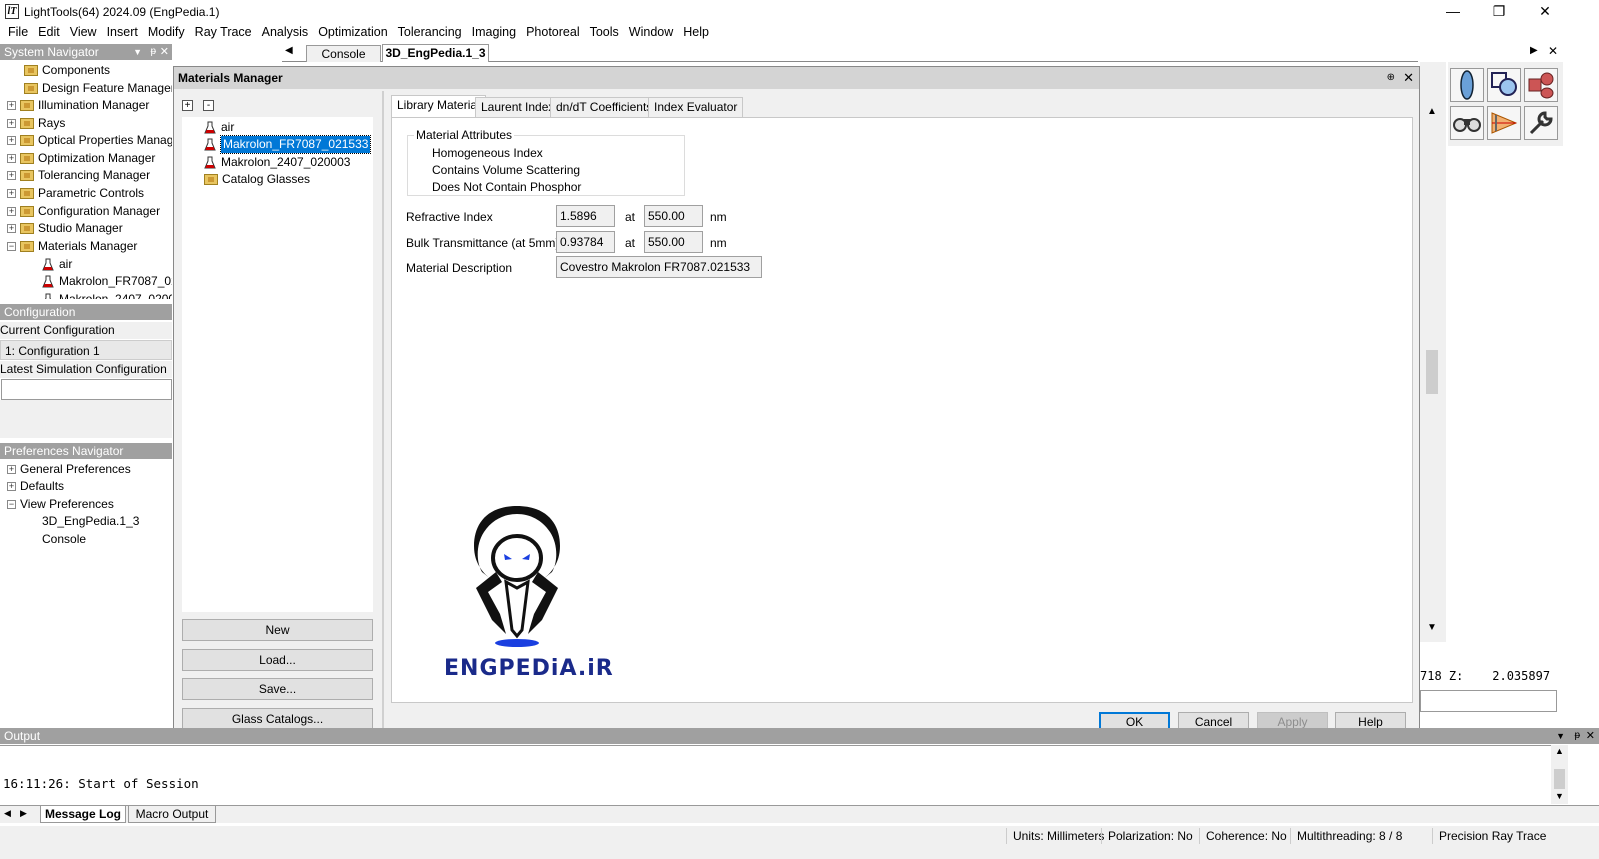 The height and width of the screenshot is (859, 1599). I want to click on bulk-transmittance-wavelength-field: 550.00, so click(673, 242).